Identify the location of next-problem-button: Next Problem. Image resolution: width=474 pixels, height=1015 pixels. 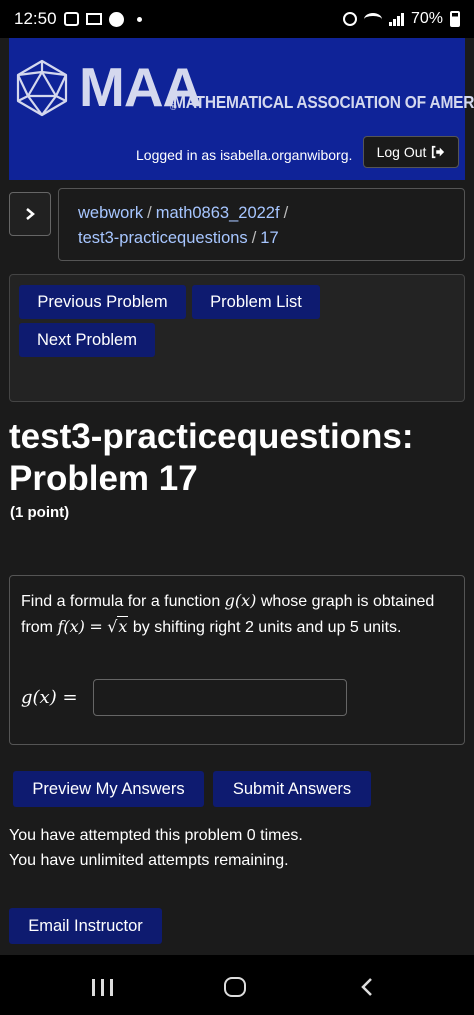
(87, 340).